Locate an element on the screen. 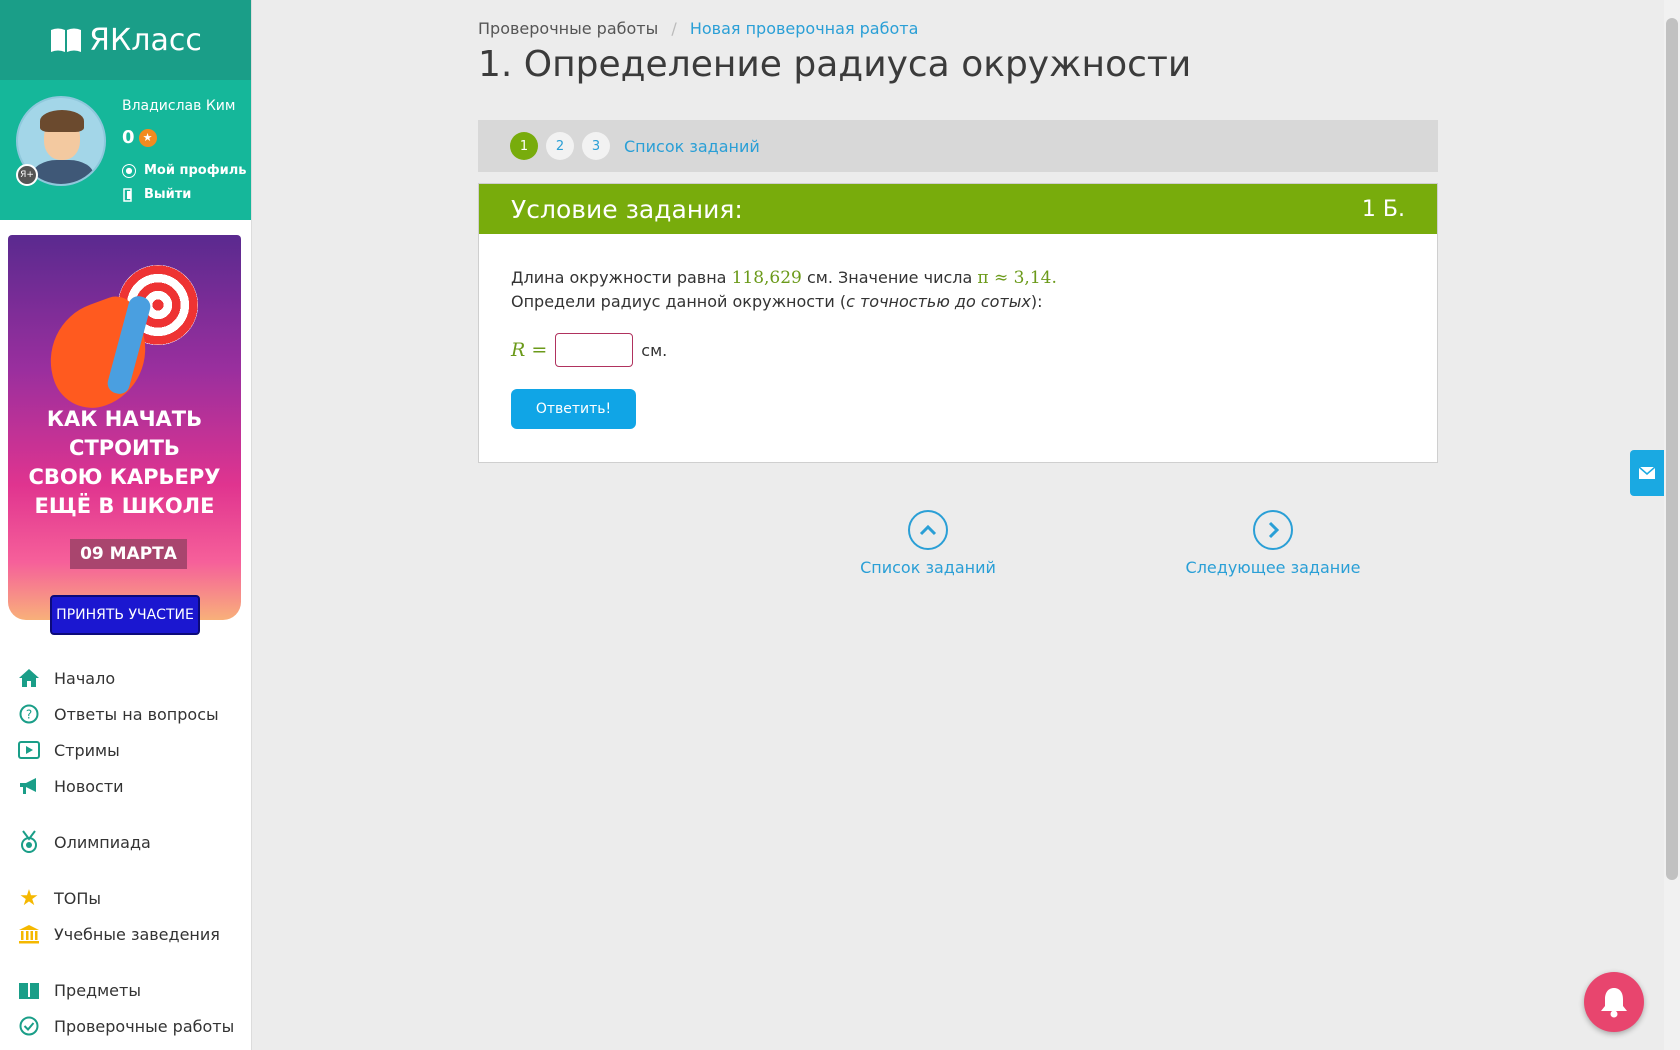  pi-approx: π ≈ 3,14. is located at coordinates (1017, 278).